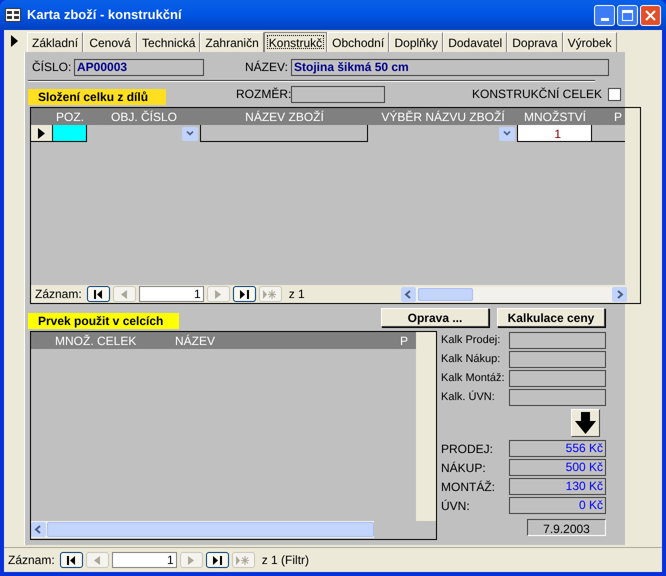 The height and width of the screenshot is (576, 666). What do you see at coordinates (555, 133) in the screenshot?
I see `quantity-cell: 1` at bounding box center [555, 133].